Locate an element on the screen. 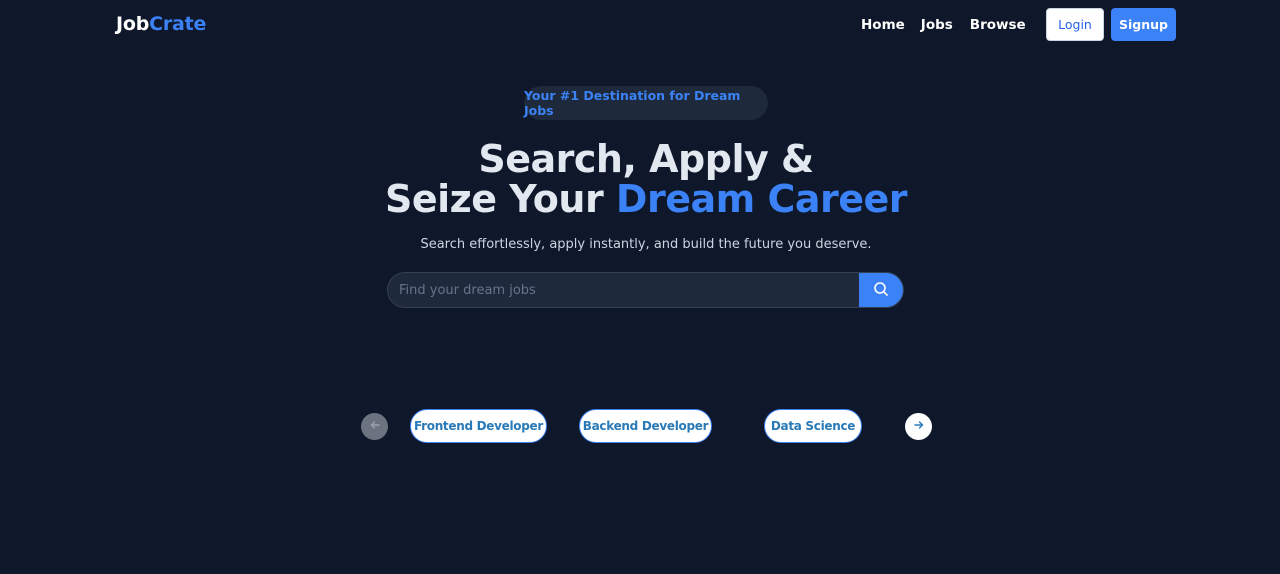  search-icon is located at coordinates (881, 290).